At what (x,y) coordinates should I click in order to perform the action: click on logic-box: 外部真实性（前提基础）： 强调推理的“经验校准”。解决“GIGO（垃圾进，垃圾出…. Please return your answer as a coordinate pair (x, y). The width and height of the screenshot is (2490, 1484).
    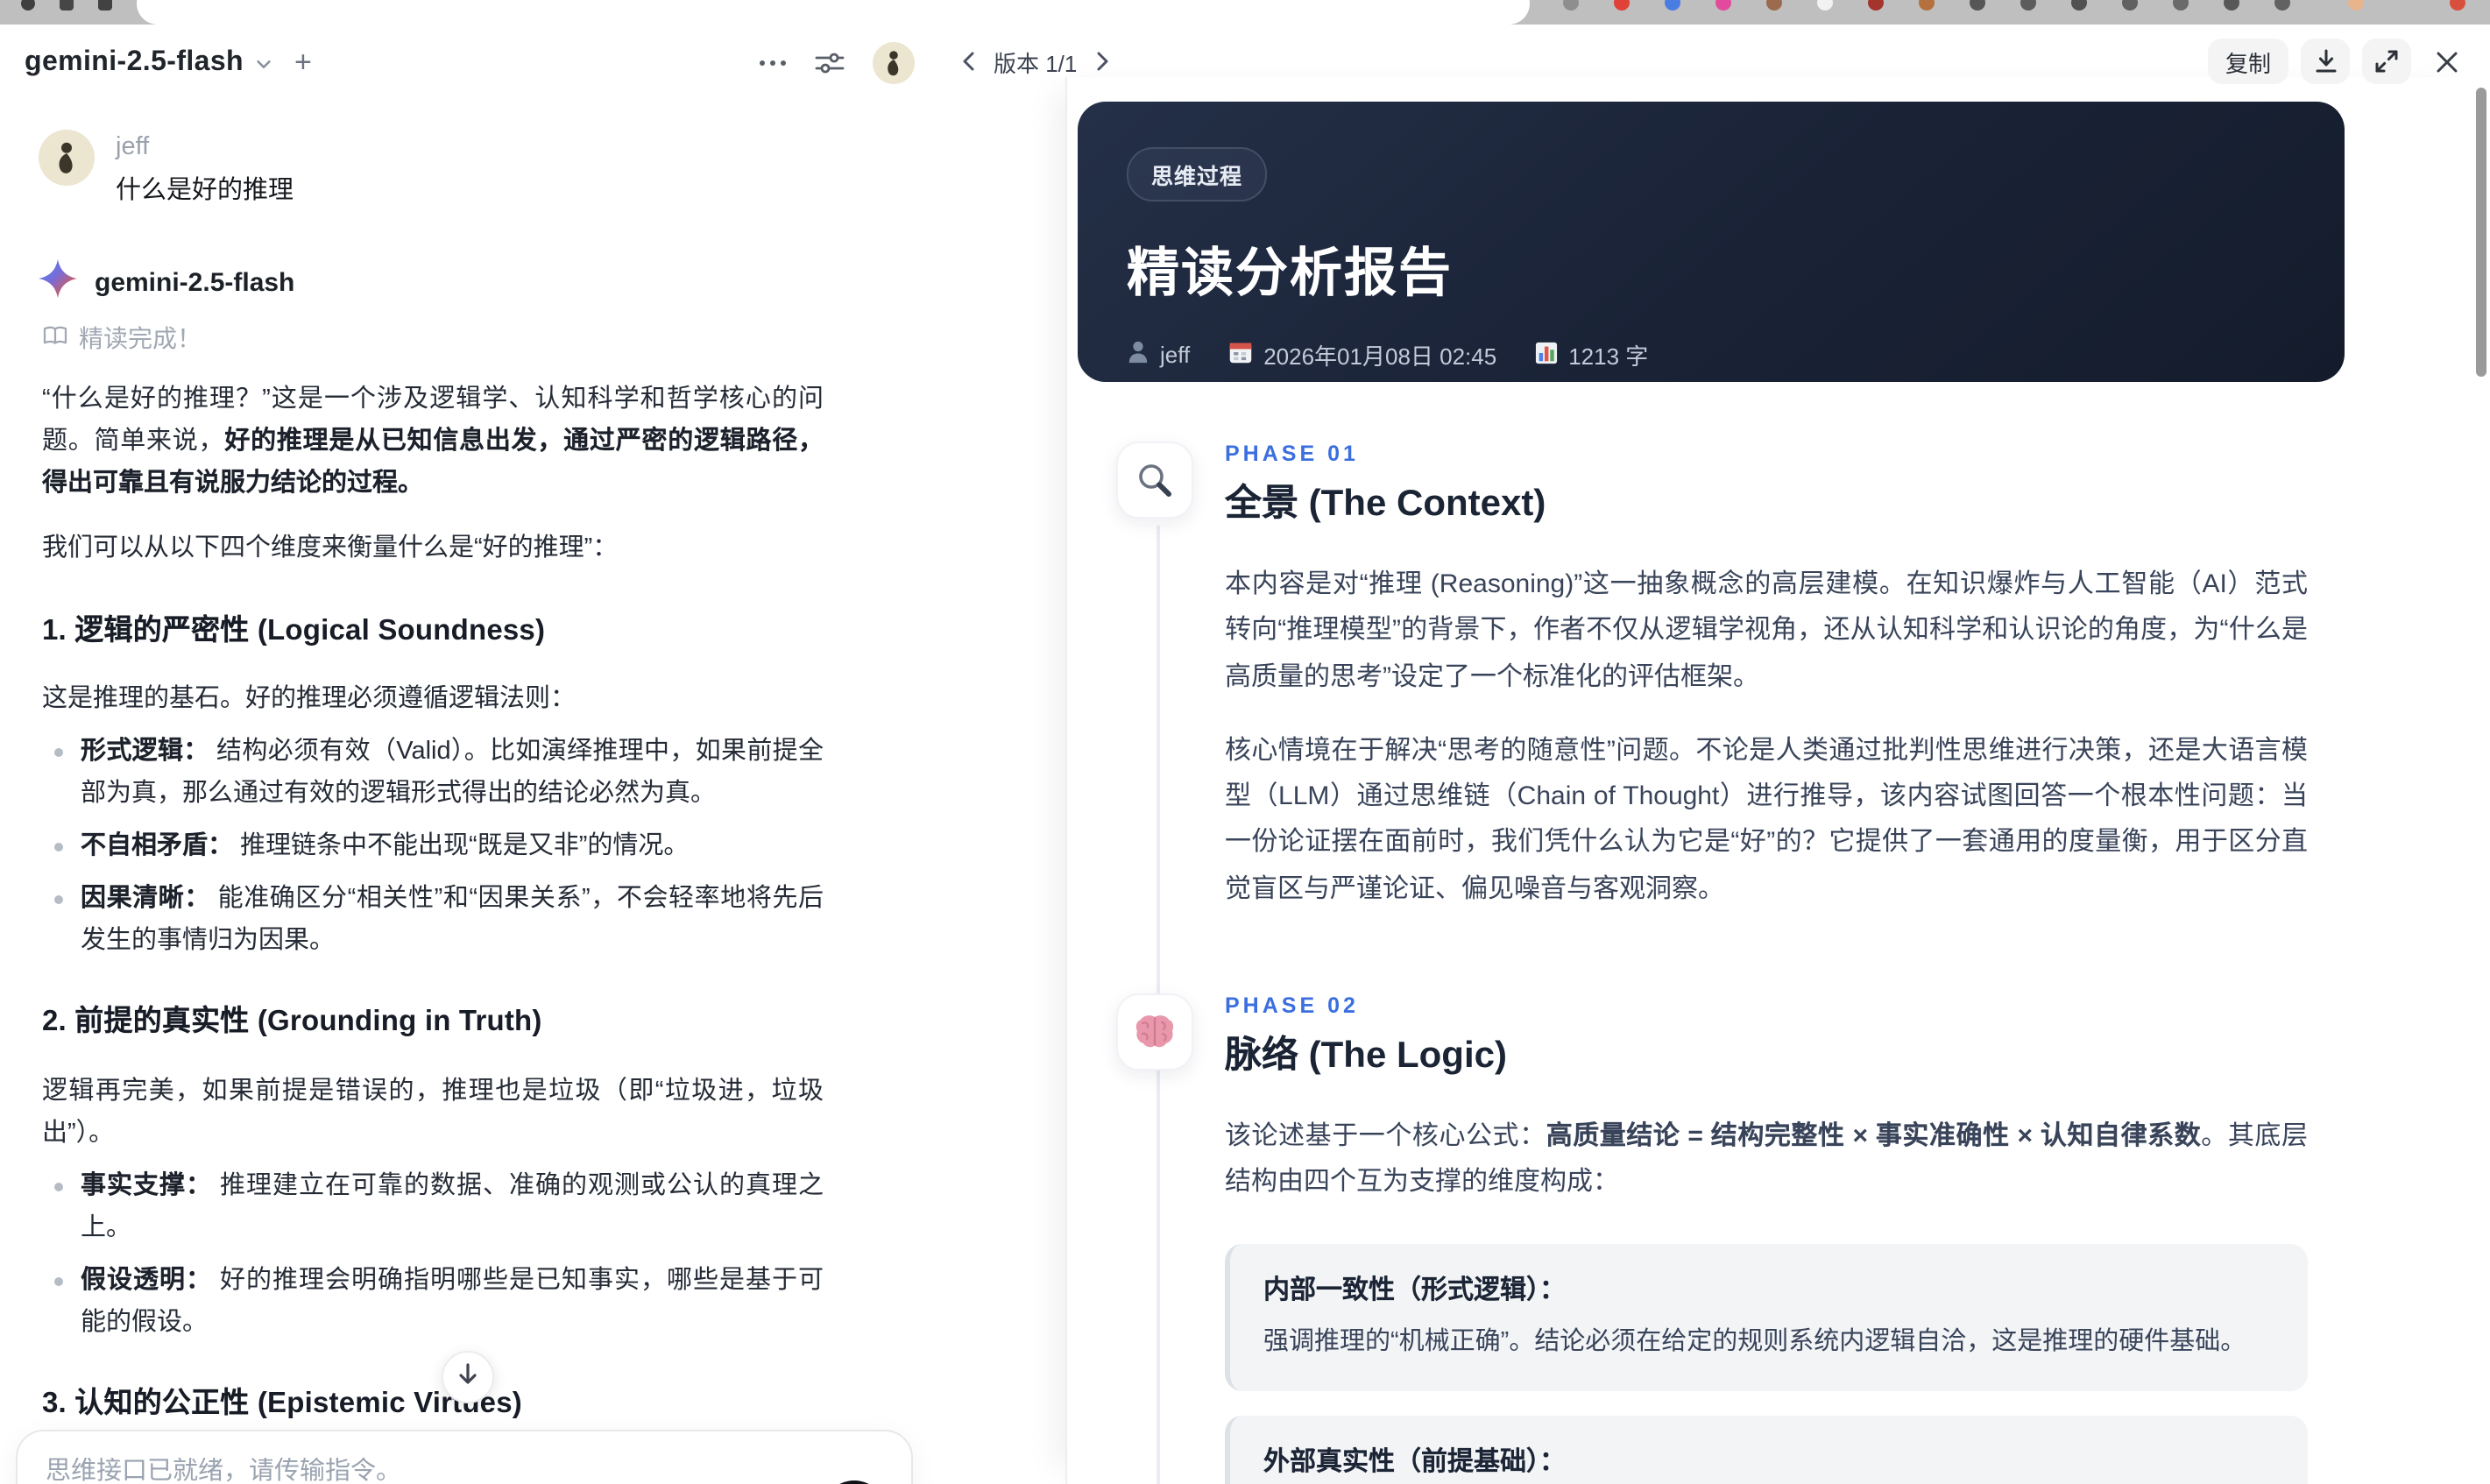
    Looking at the image, I should click on (1766, 1450).